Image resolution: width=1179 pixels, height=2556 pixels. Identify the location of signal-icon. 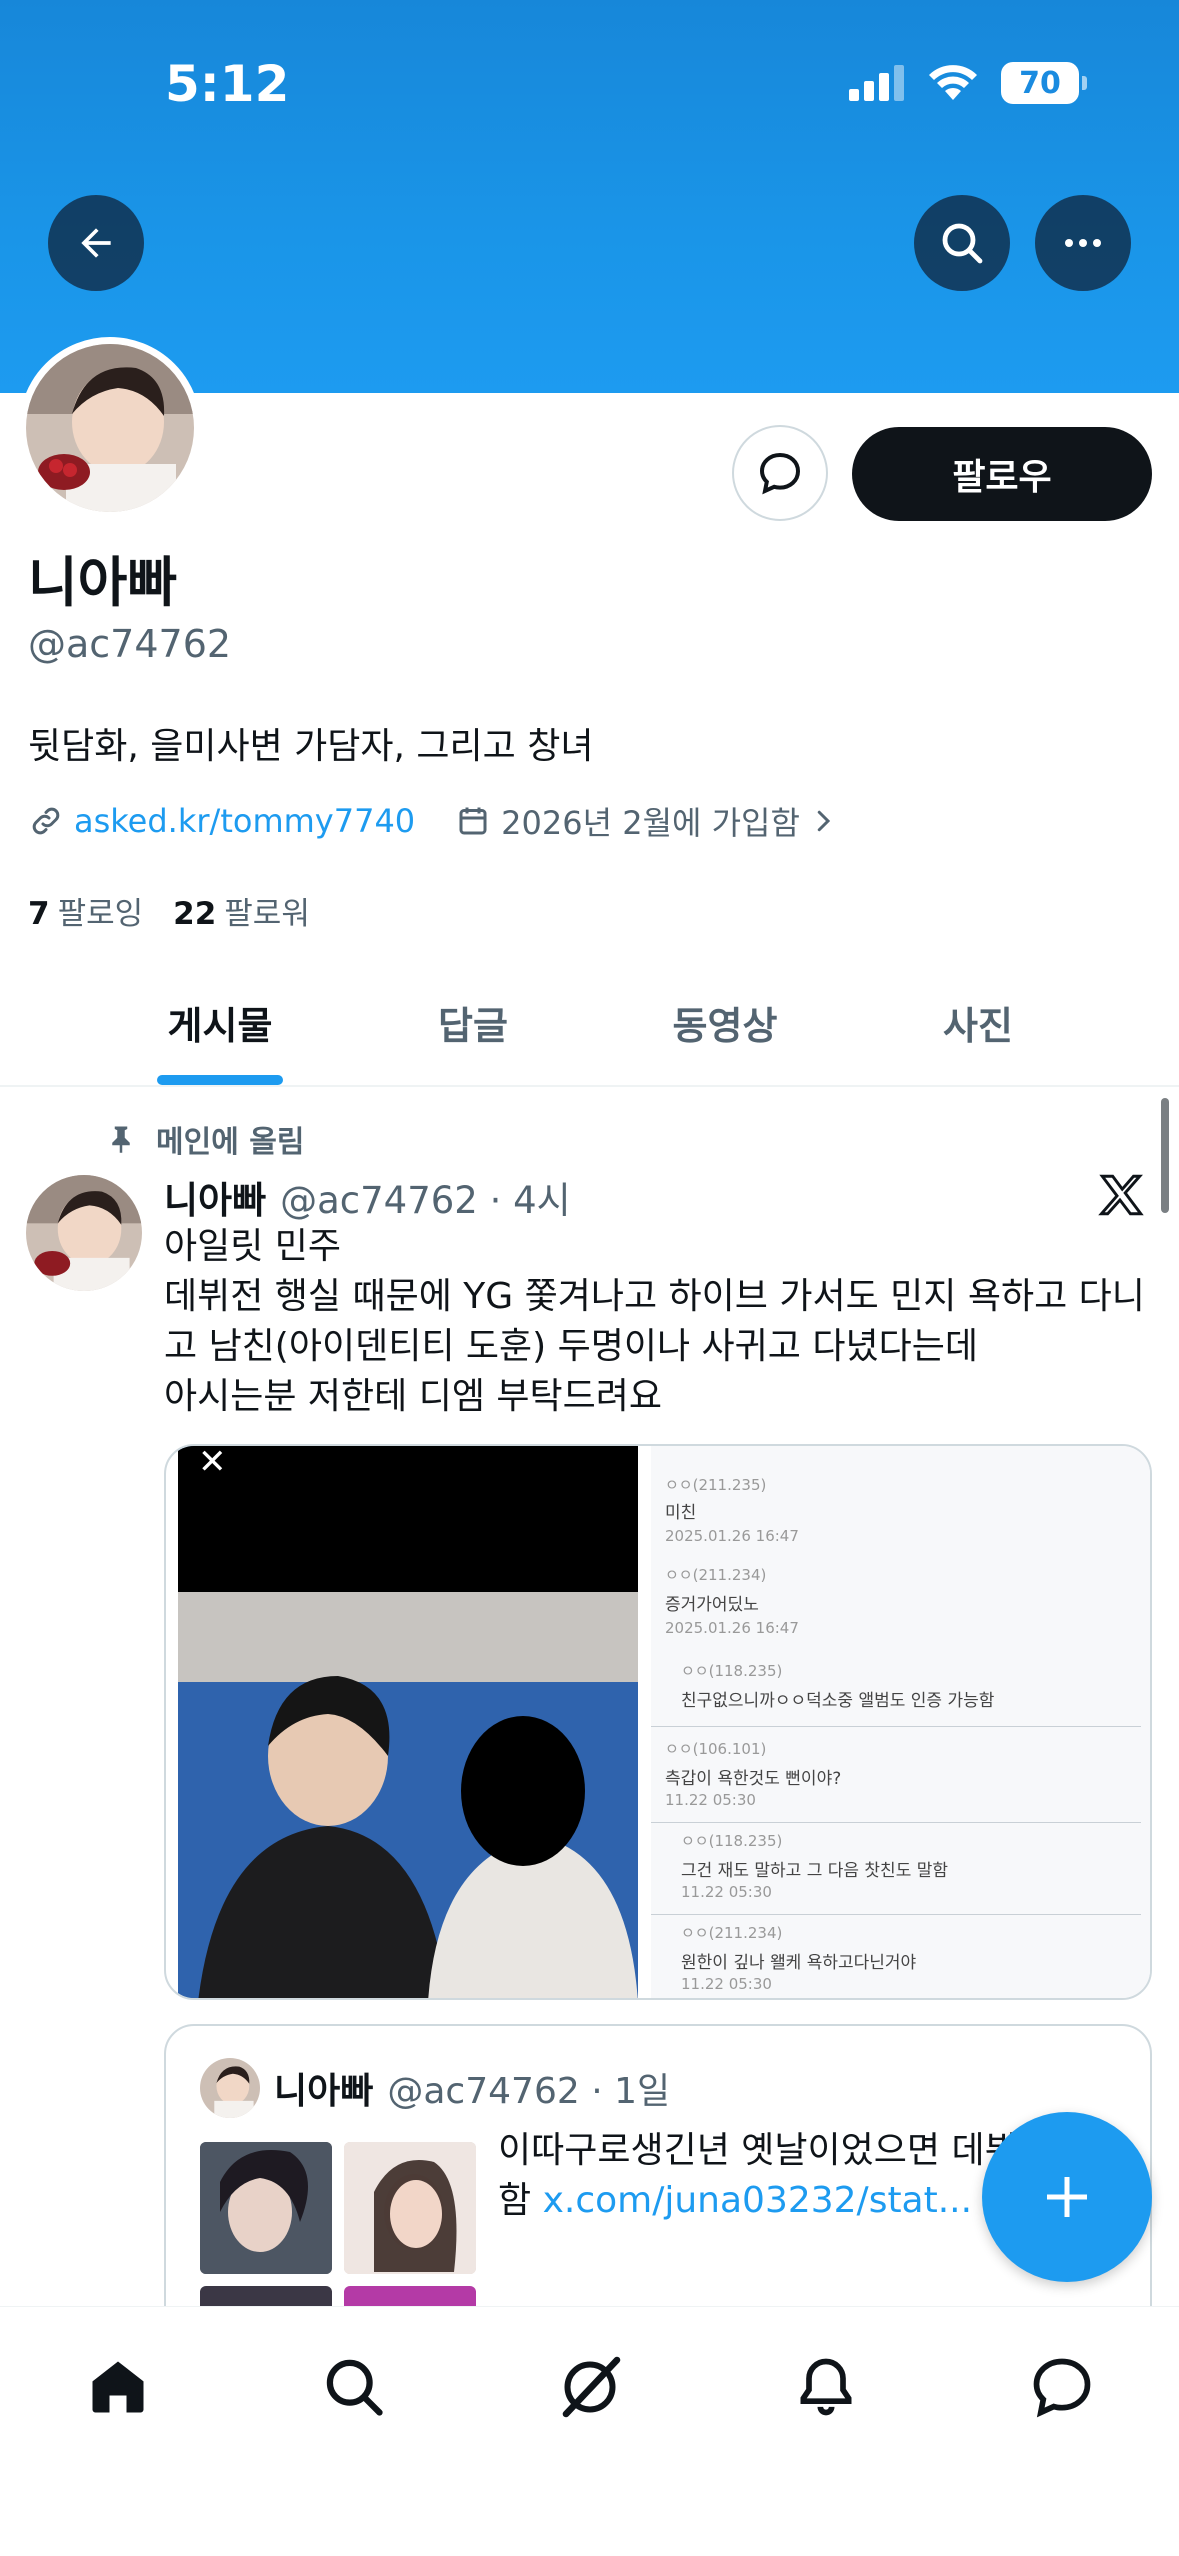
(876, 83).